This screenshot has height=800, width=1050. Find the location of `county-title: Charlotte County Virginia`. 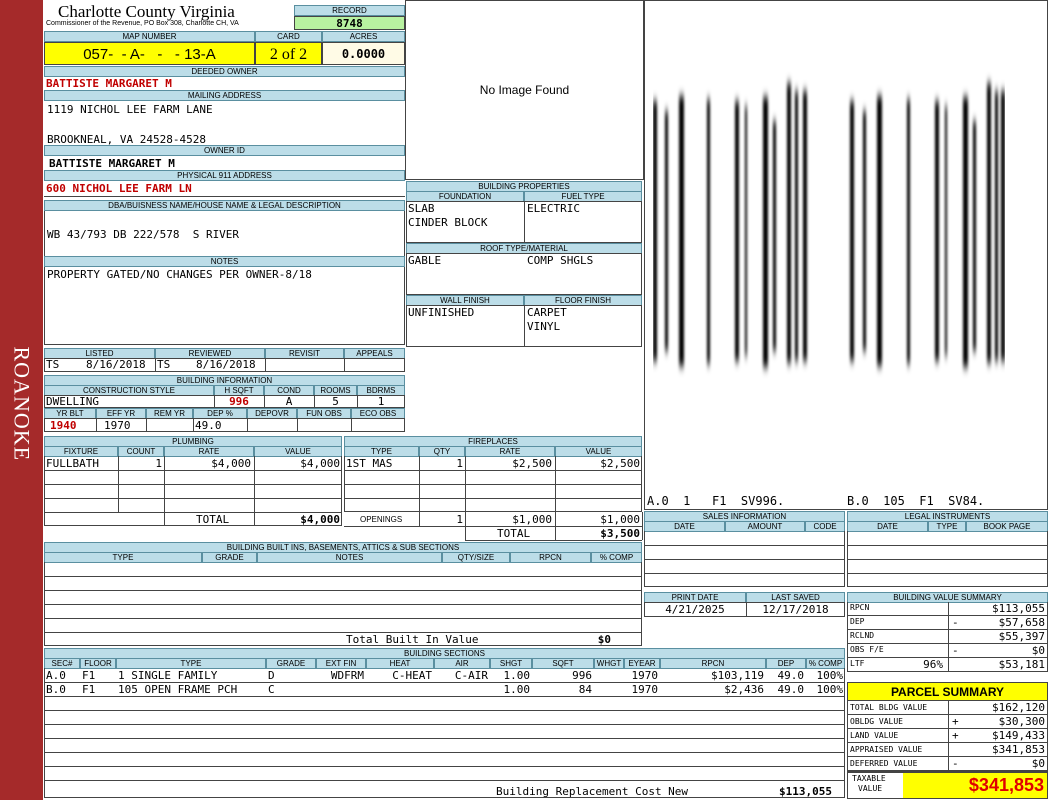

county-title: Charlotte County Virginia is located at coordinates (146, 11).